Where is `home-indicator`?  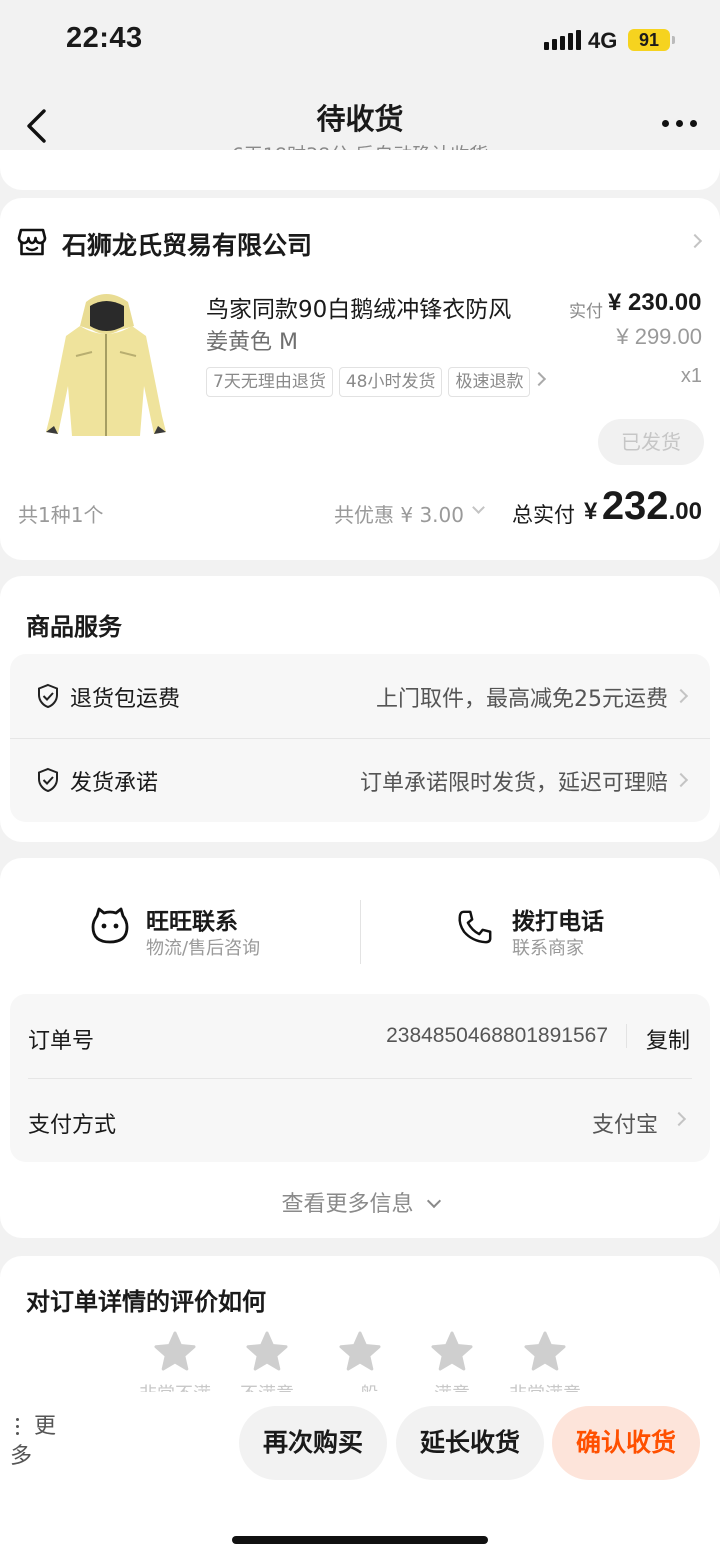
home-indicator is located at coordinates (360, 1540).